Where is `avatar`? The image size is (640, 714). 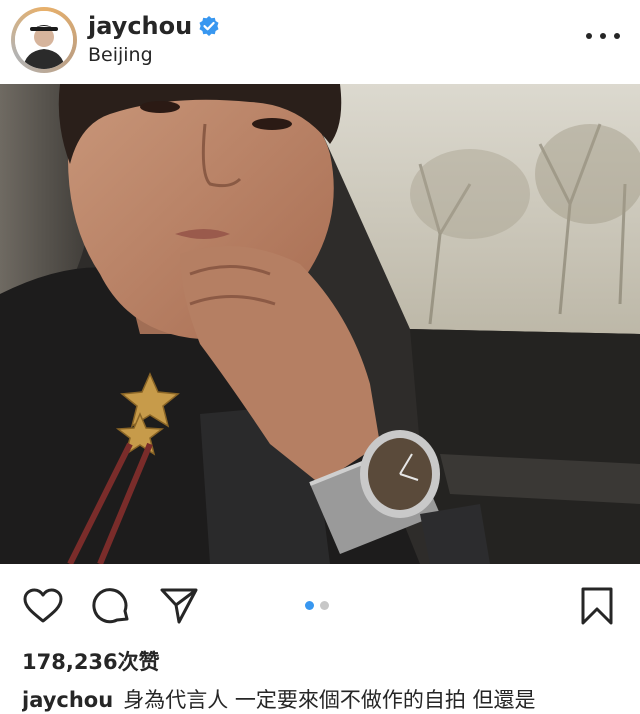 avatar is located at coordinates (44, 40).